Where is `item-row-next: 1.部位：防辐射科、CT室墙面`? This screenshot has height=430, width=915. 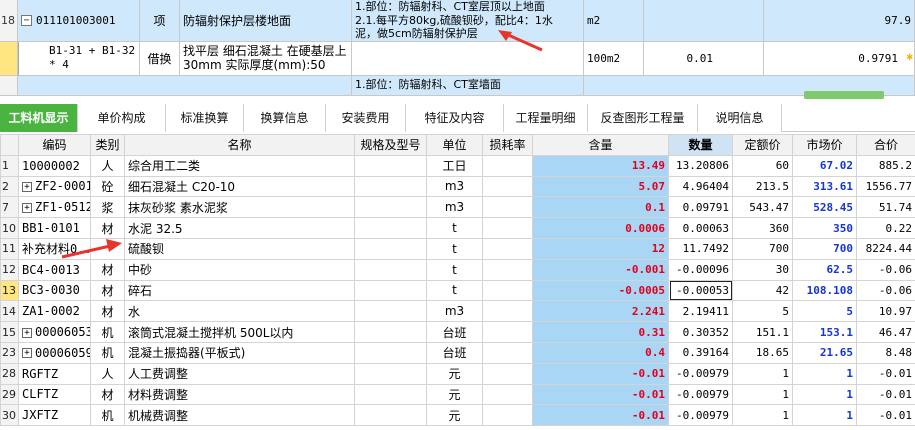
item-row-next: 1.部位：防辐射科、CT室墙面 is located at coordinates (457, 86).